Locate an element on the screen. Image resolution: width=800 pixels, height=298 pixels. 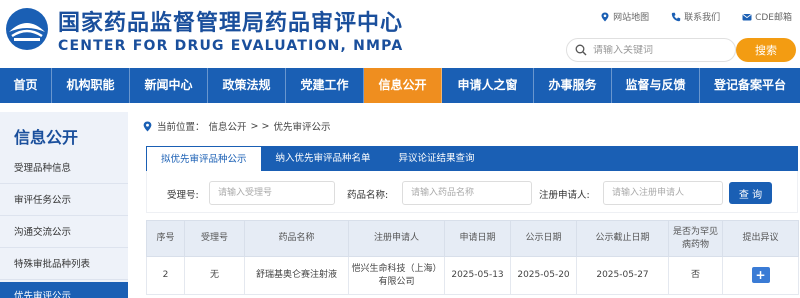
site-title-cn: 国家药品监督管理局药品审评中心 is located at coordinates (231, 23).